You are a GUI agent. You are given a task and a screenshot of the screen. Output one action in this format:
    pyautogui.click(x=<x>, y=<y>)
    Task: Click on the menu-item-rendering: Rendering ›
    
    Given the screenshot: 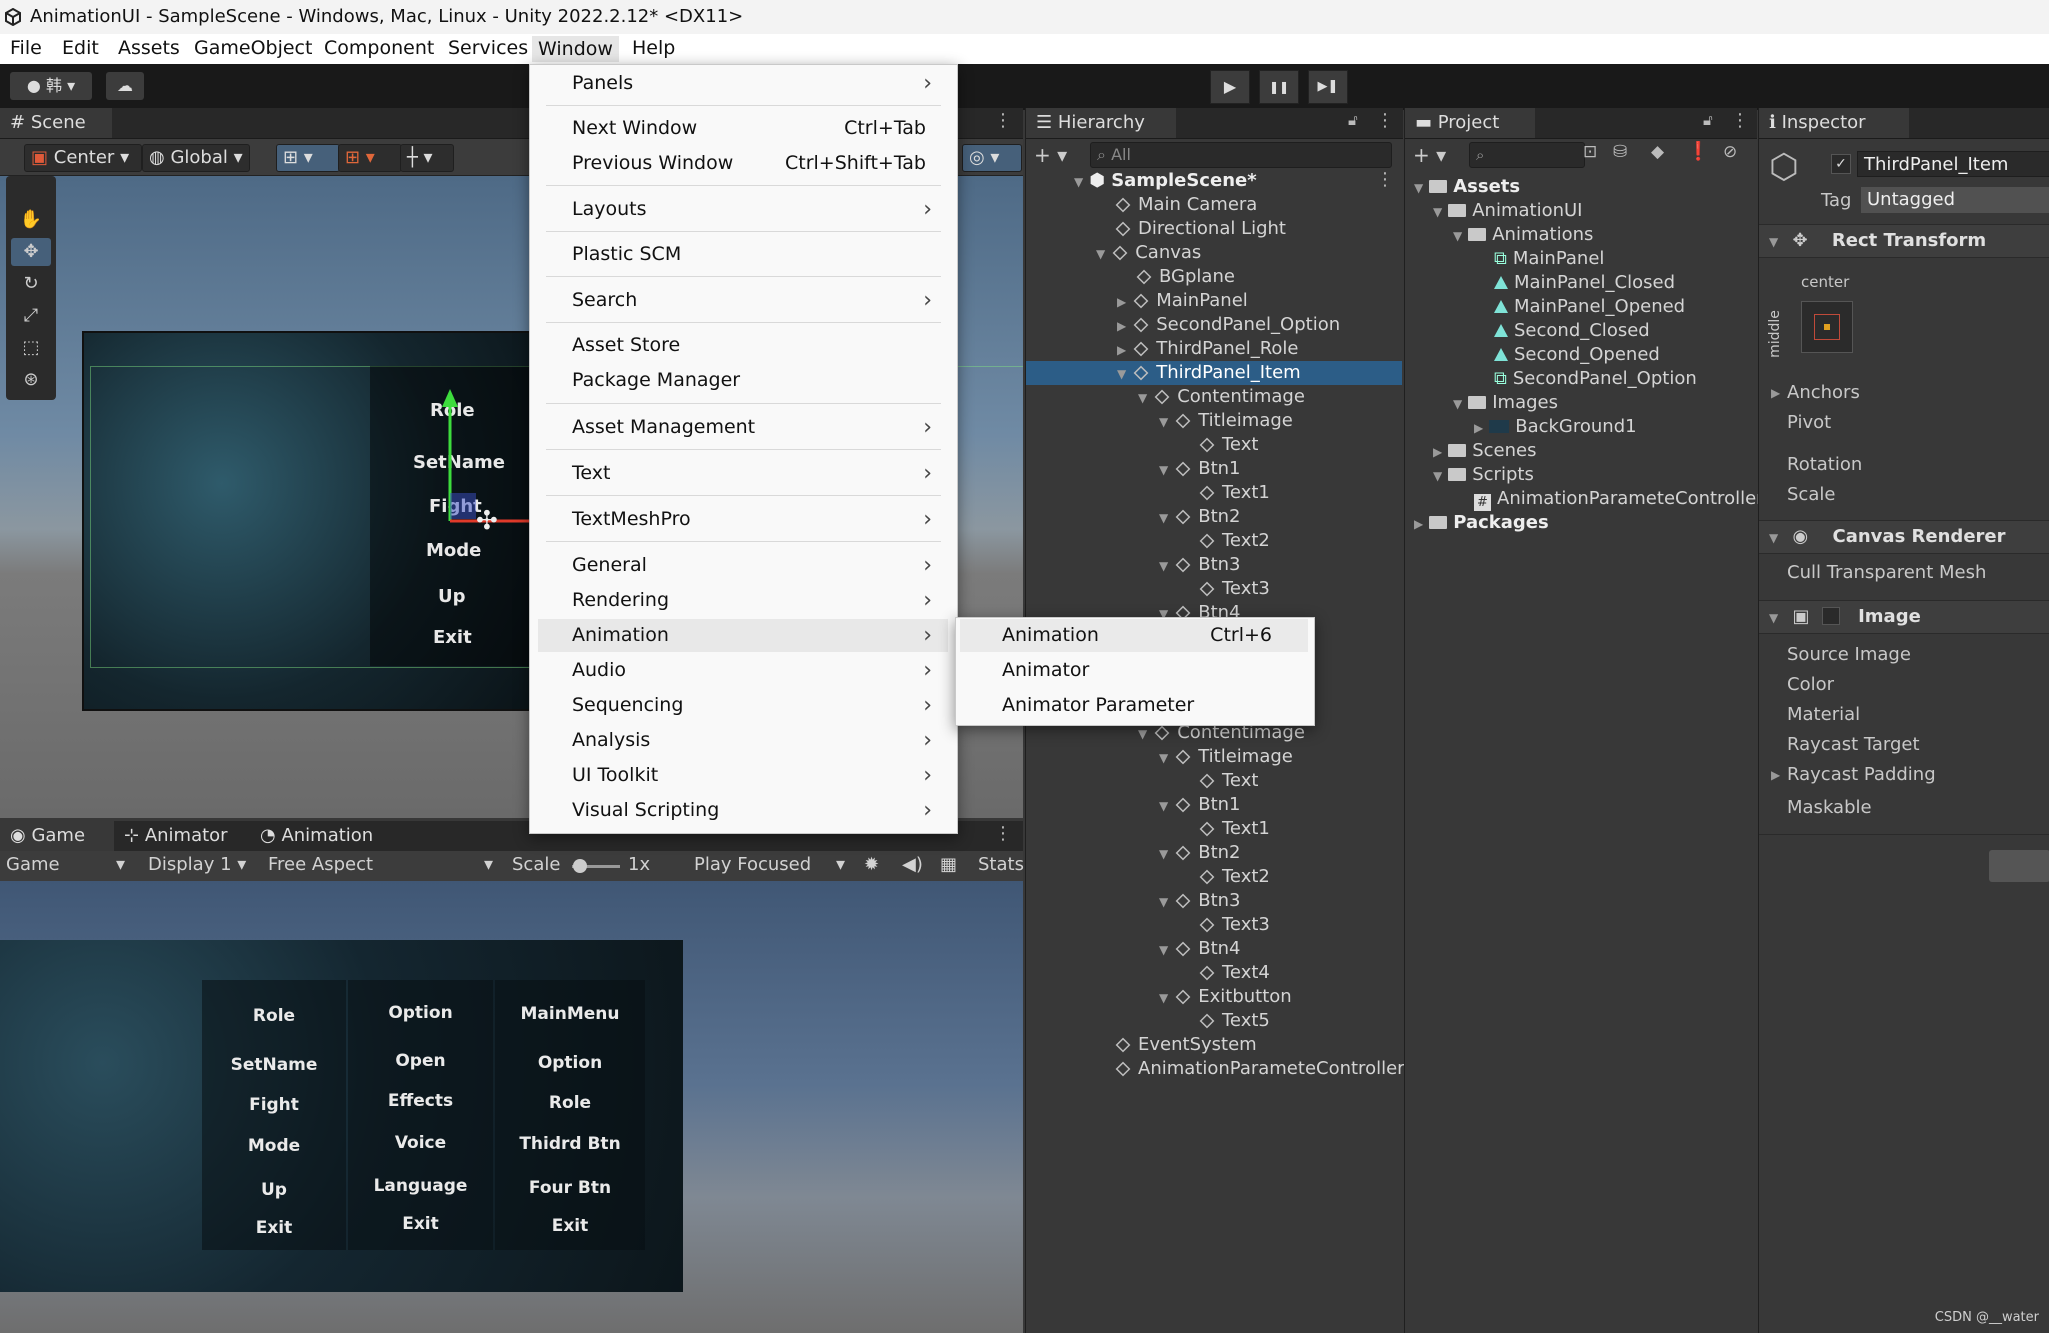 What is the action you would take?
    pyautogui.click(x=743, y=600)
    